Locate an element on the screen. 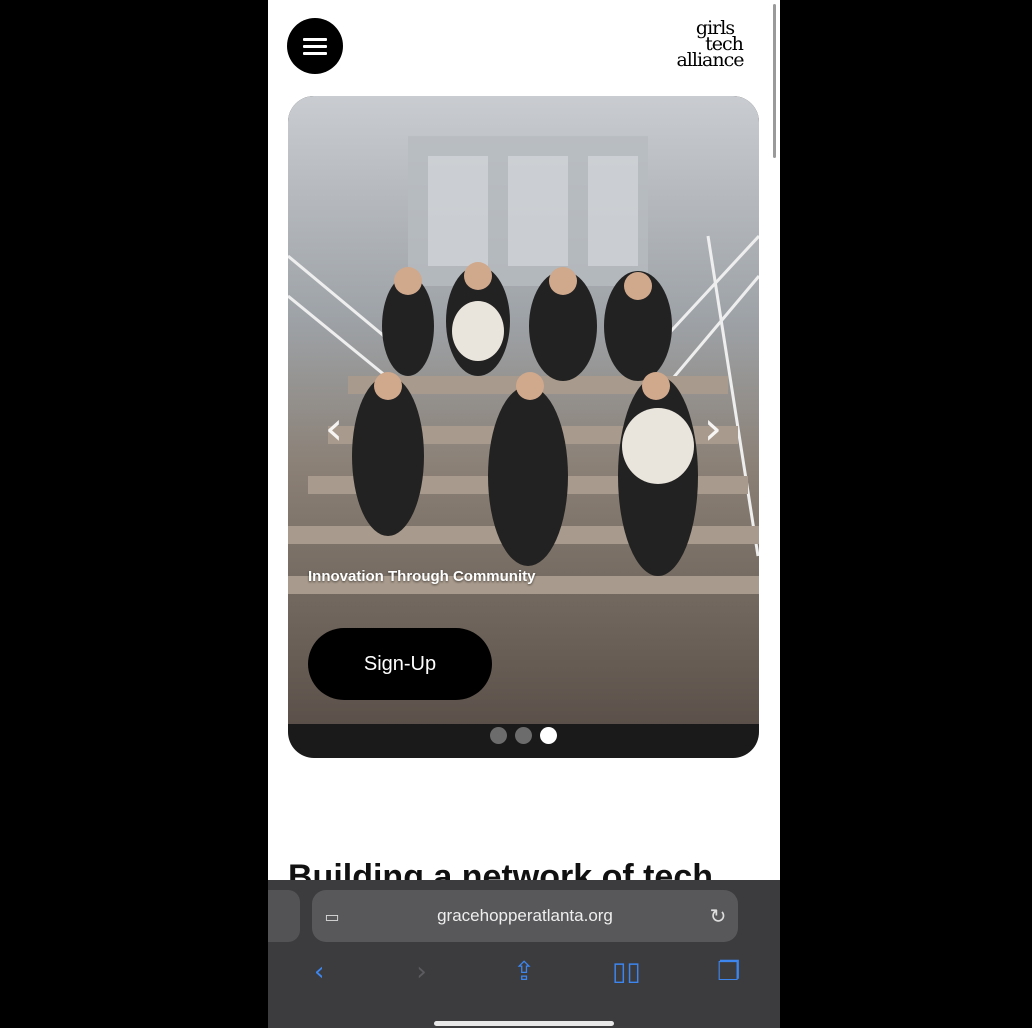 The width and height of the screenshot is (1032, 1028). browser-chrome: ▭ gracehopperatlanta.org ↻ ‹ › ⇪ ▯▯ ❐ is located at coordinates (524, 954).